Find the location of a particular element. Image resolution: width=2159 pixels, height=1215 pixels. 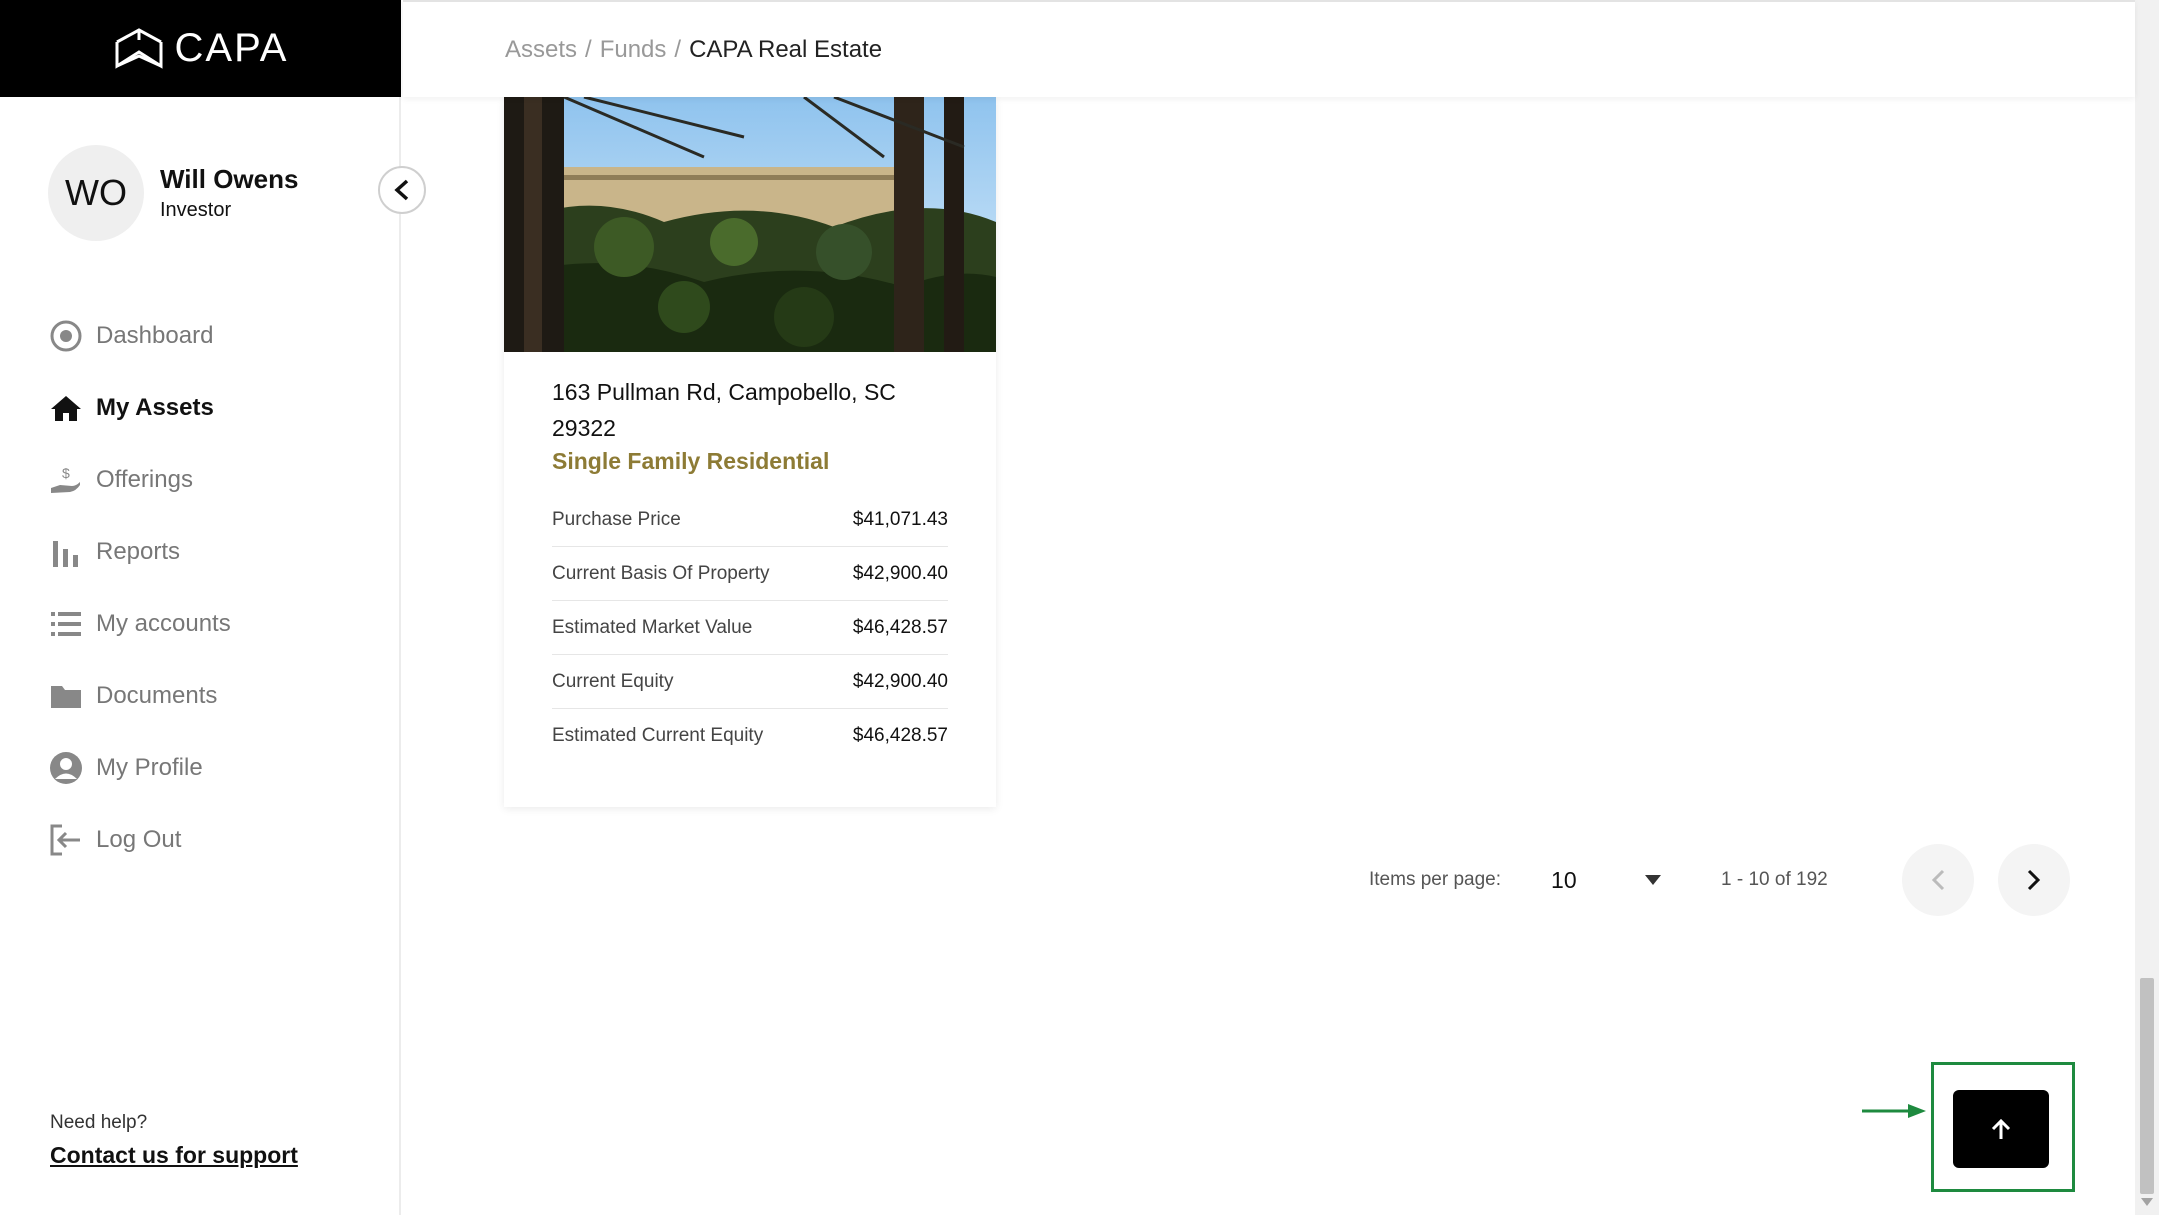

sidebar-item-label: My Profile is located at coordinates (149, 767).